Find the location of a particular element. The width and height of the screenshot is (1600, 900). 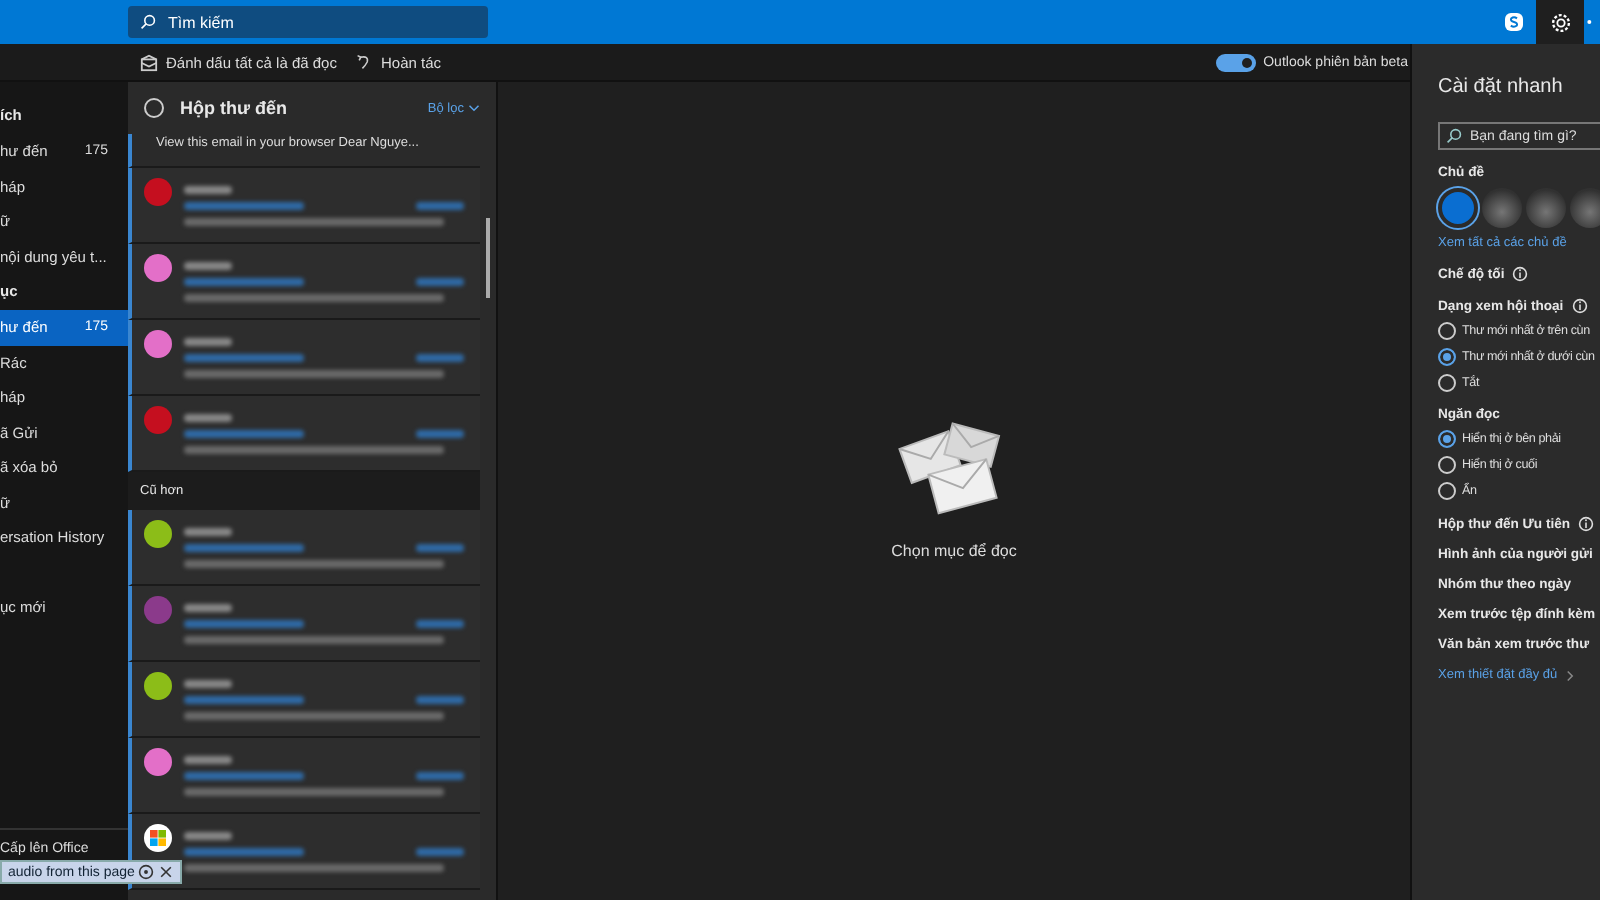

undo-icon is located at coordinates (364, 62).